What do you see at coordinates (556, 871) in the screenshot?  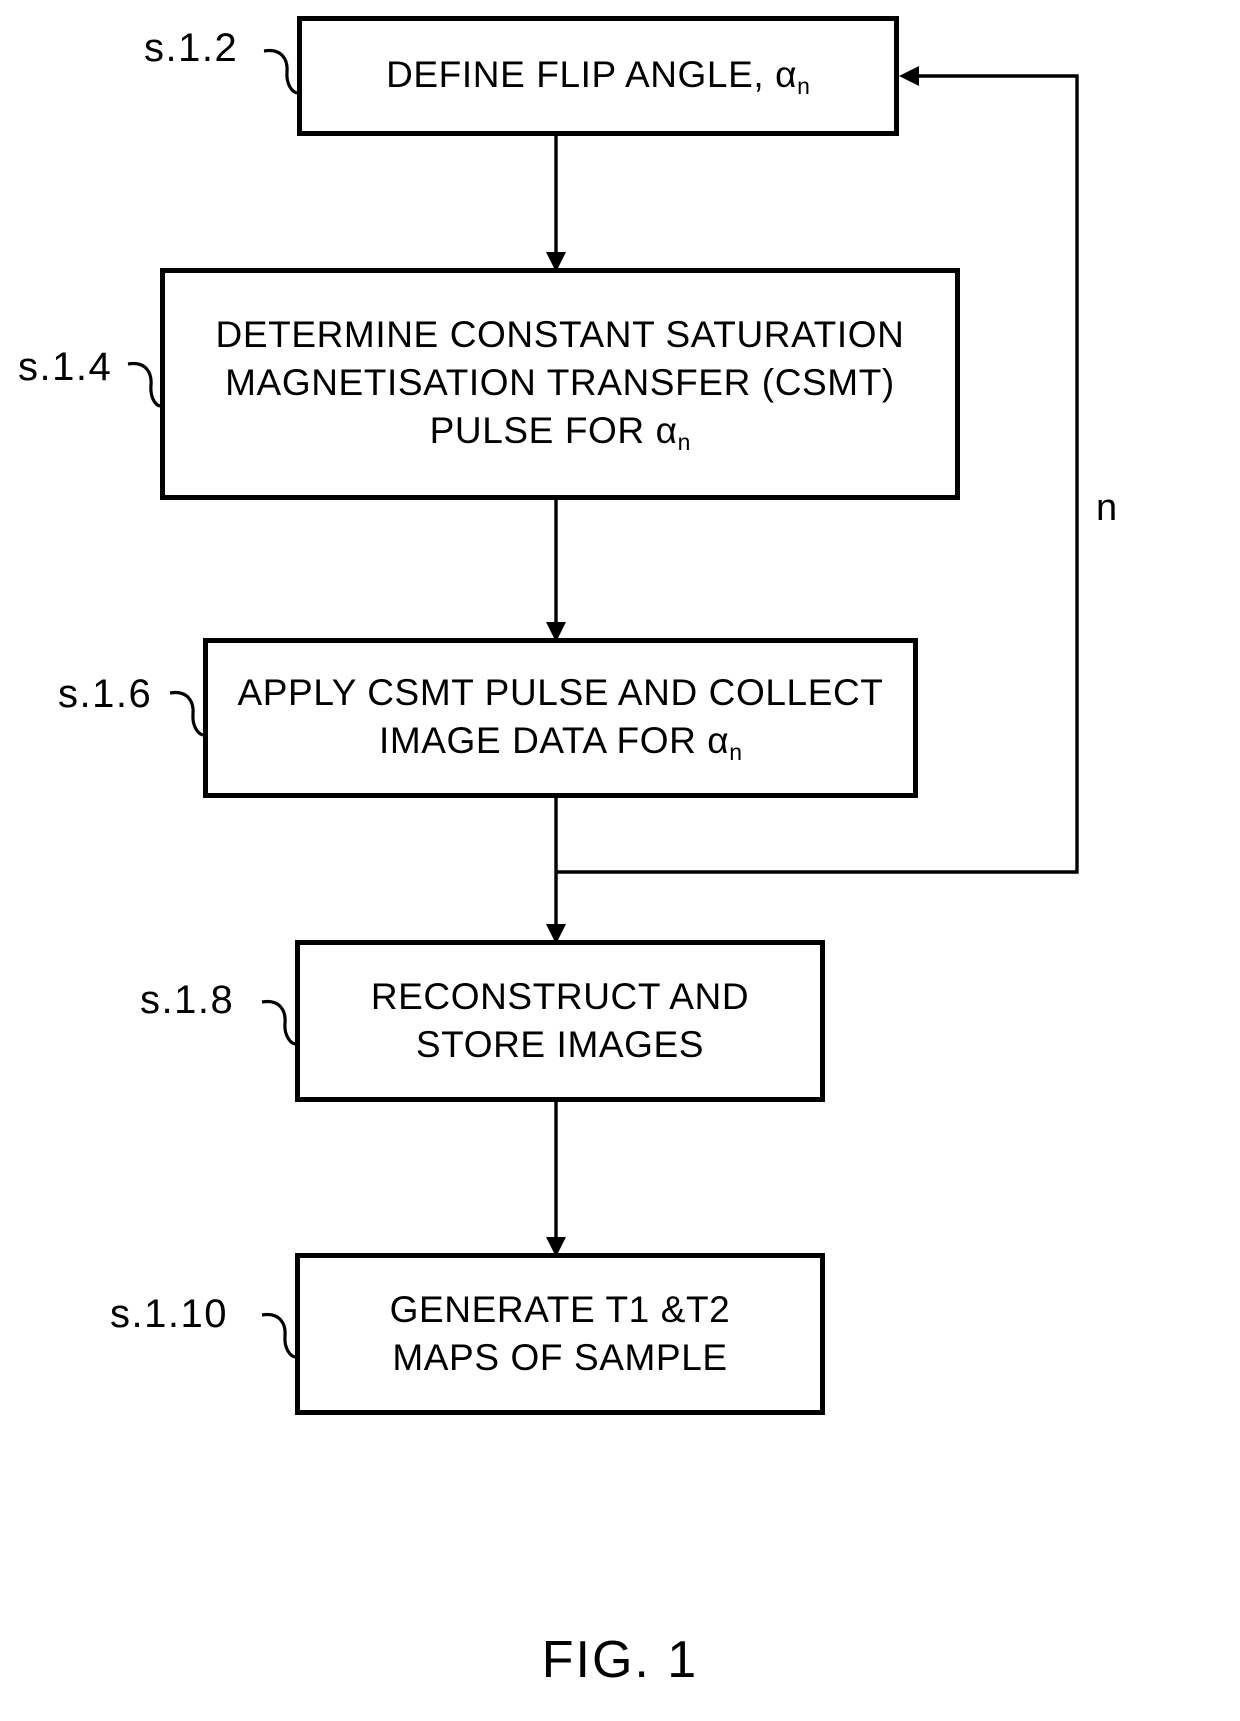 I see `arrow-s16-to-s18` at bounding box center [556, 871].